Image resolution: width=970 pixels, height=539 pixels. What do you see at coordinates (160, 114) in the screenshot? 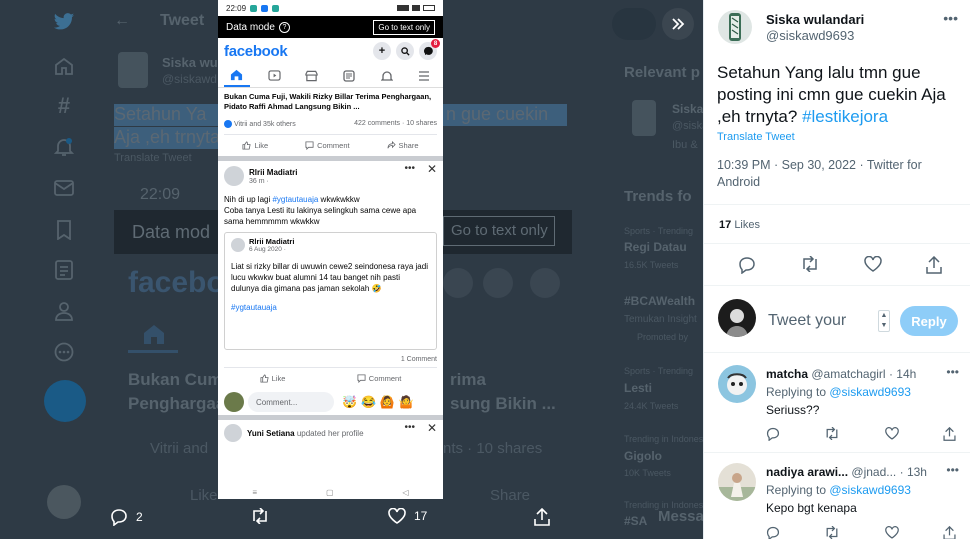
I see `backdrop-tweet-fragment-1: Setahun Ya` at bounding box center [160, 114].